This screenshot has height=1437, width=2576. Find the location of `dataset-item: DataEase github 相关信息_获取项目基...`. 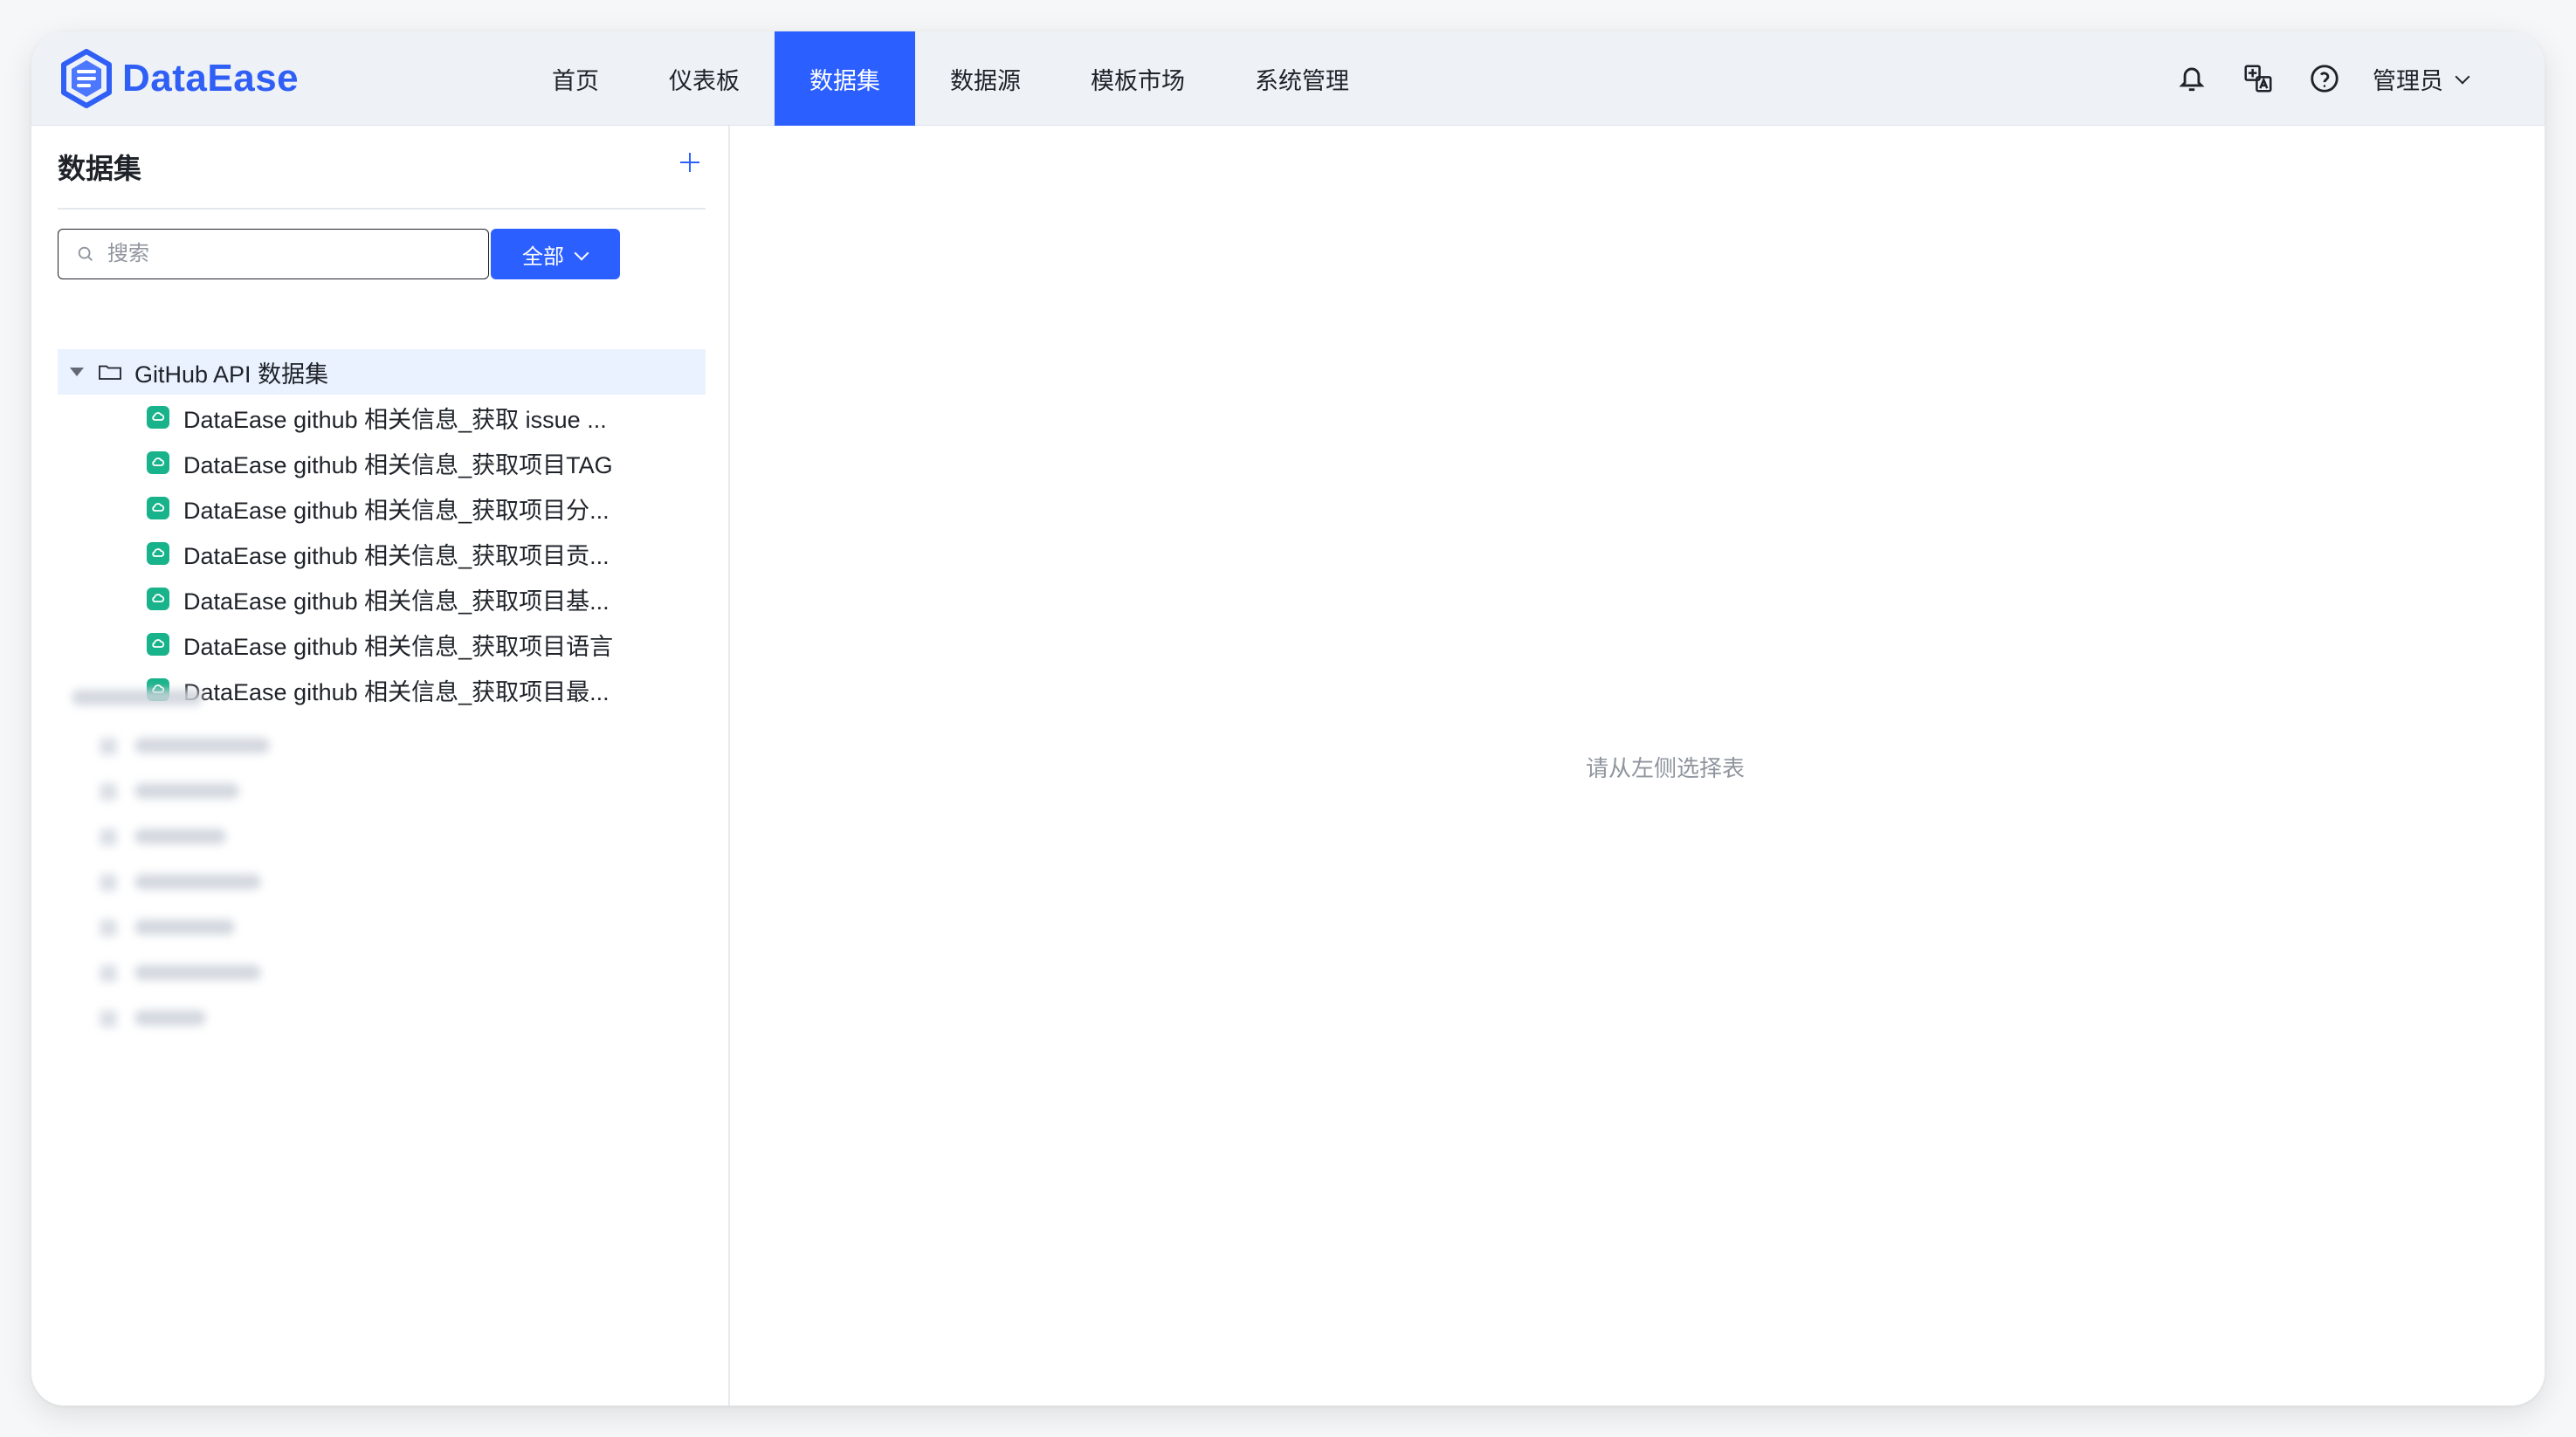

dataset-item: DataEase github 相关信息_获取项目基... is located at coordinates (382, 599).